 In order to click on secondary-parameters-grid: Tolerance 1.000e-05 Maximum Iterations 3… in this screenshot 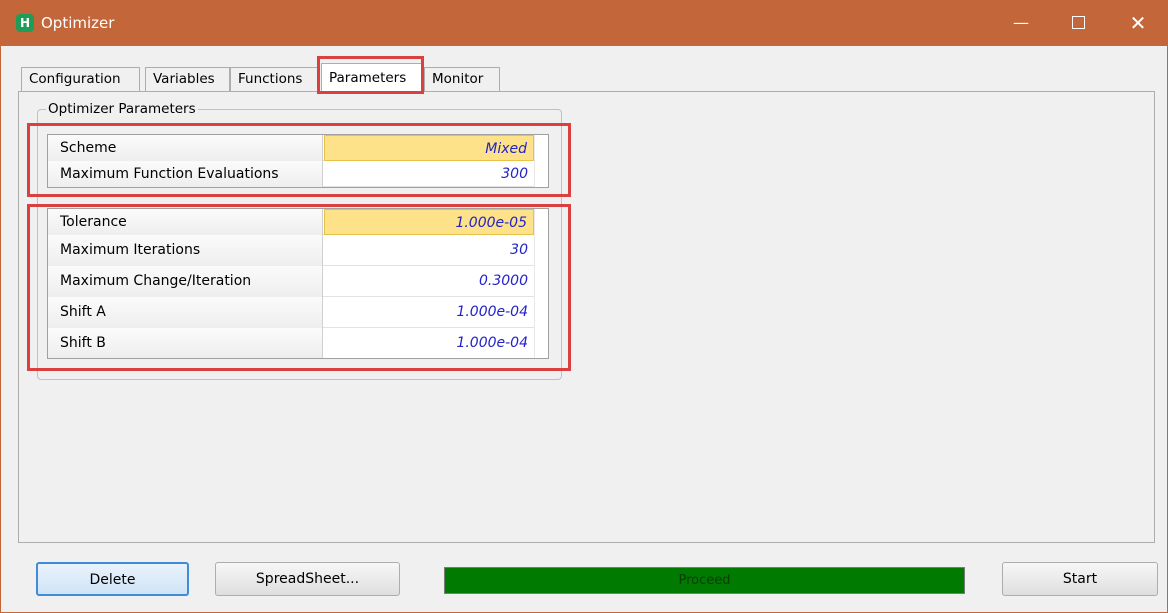, I will do `click(298, 283)`.